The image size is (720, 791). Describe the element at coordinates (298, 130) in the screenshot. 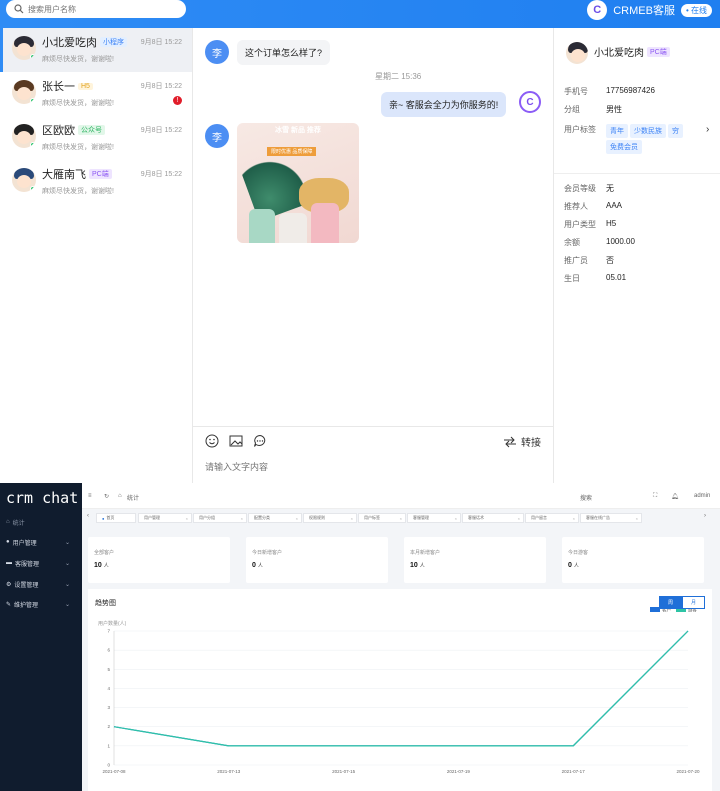

I see `image-caption: 冰雪 新品 推荐` at that location.